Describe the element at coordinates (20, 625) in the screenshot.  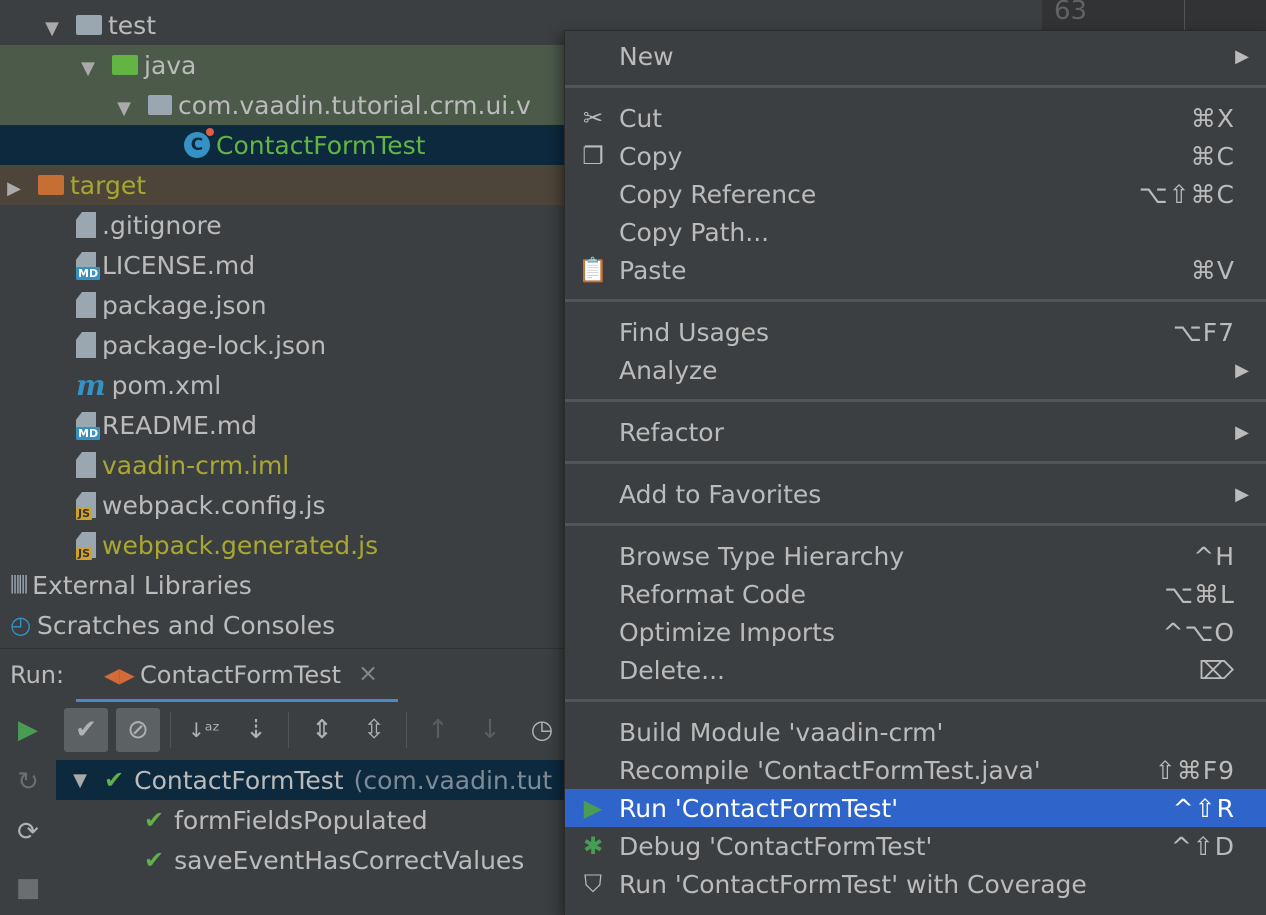
I see `scratches-icon: ◴` at that location.